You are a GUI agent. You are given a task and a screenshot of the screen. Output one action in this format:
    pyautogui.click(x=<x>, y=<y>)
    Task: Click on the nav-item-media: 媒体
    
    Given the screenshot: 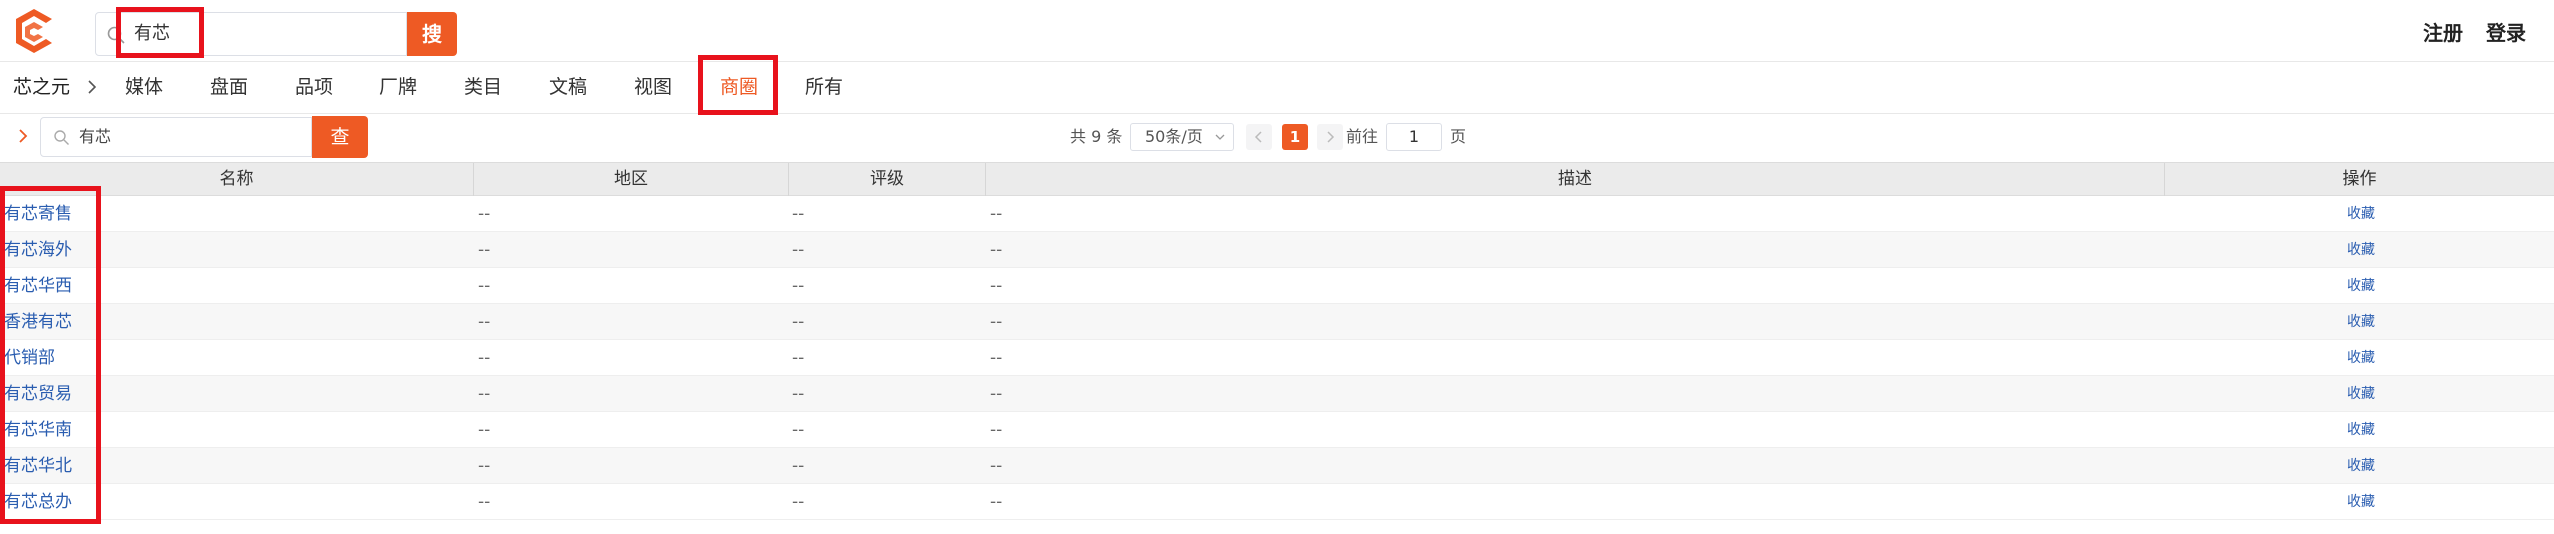 What is the action you would take?
    pyautogui.click(x=144, y=87)
    